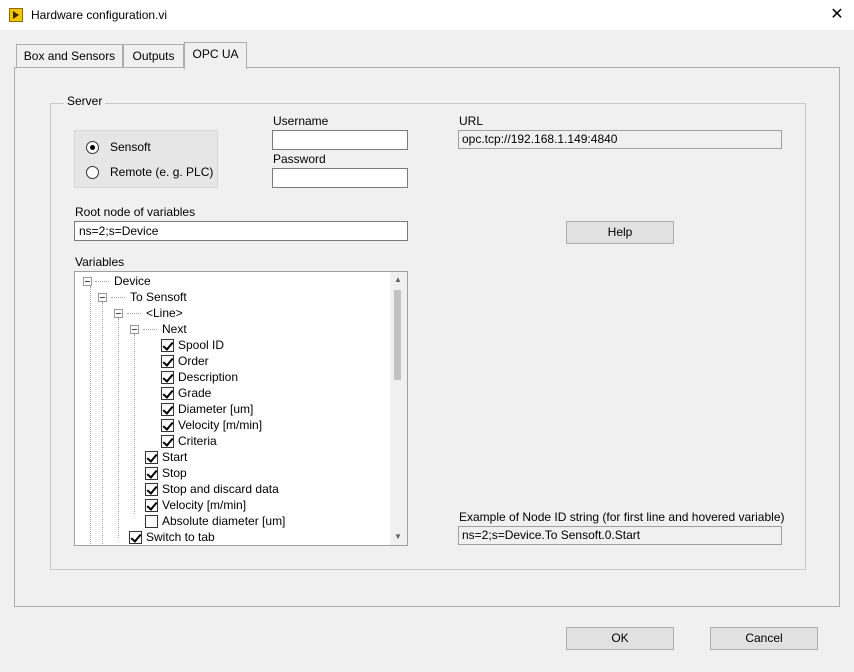  I want to click on tree-node-criteria: Criteria, so click(197, 441).